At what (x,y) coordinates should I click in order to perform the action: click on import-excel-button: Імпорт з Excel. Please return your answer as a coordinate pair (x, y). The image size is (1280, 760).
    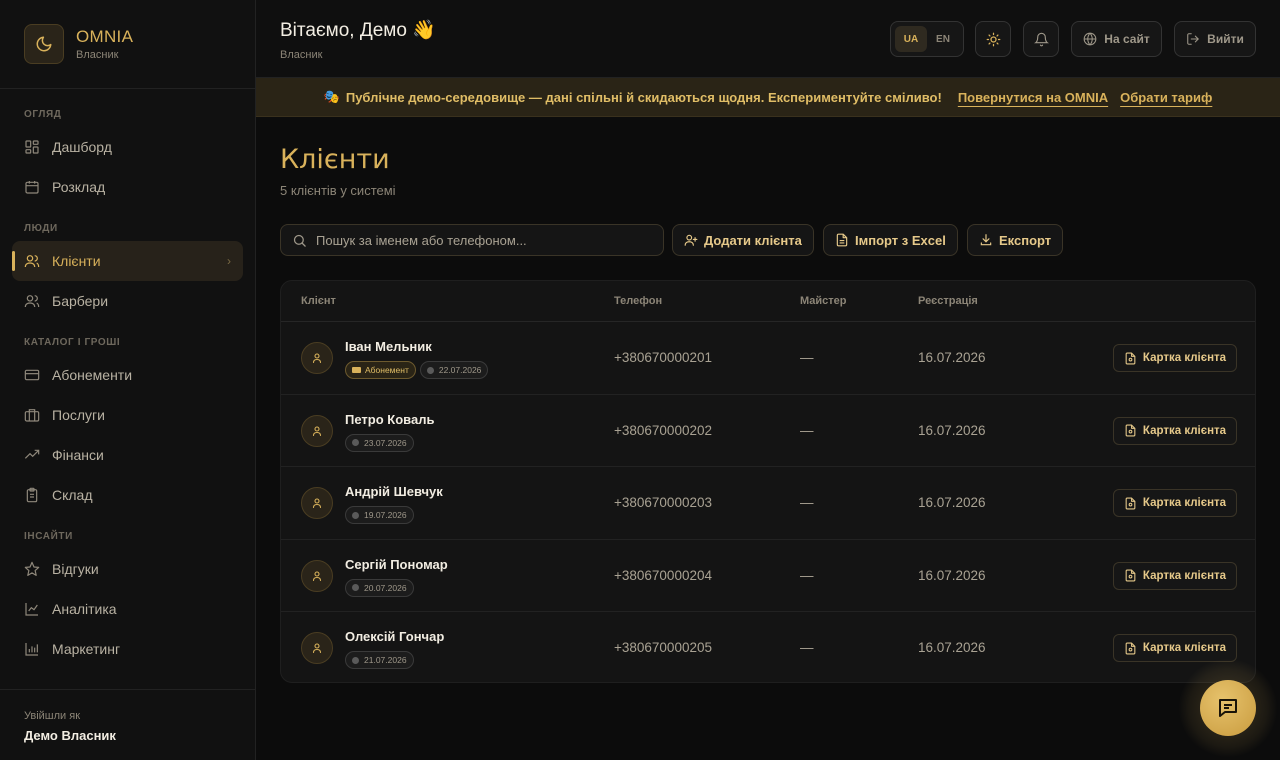
    Looking at the image, I should click on (890, 240).